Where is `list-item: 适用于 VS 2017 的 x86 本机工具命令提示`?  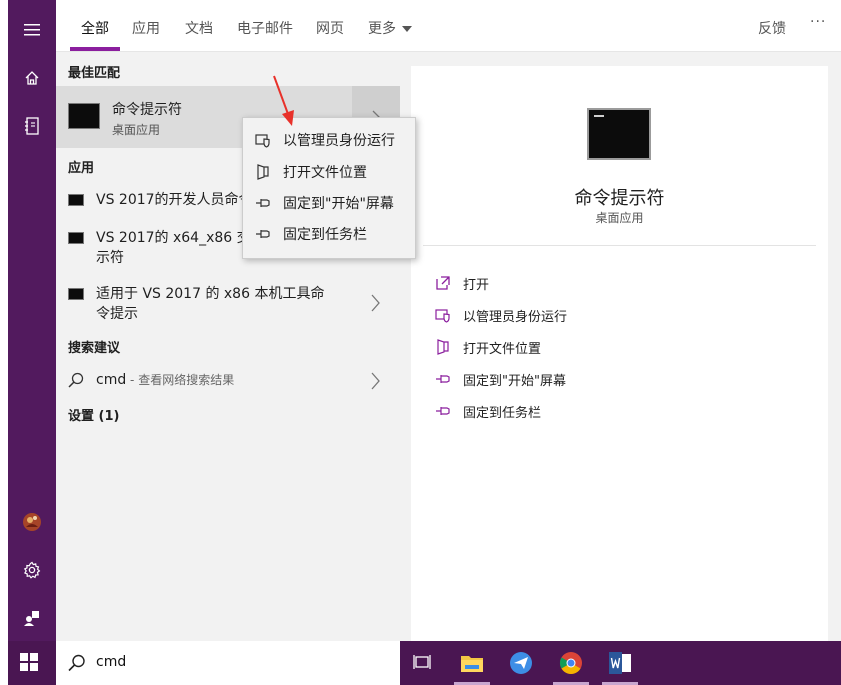 list-item: 适用于 VS 2017 的 x86 本机工具命令提示 is located at coordinates (228, 303).